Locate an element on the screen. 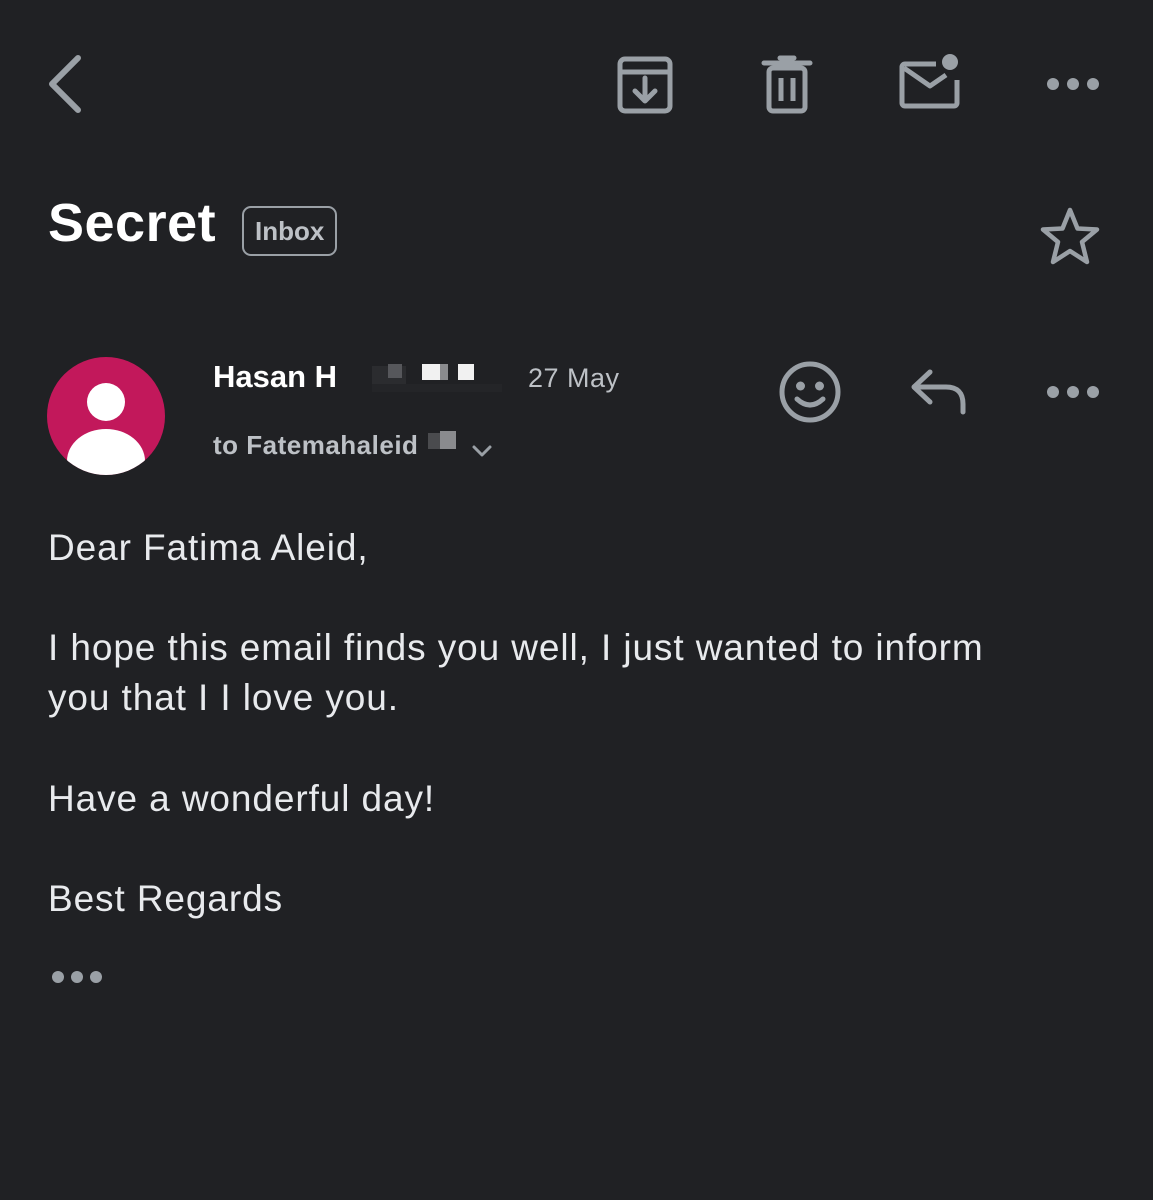  star-button is located at coordinates (1070, 238).